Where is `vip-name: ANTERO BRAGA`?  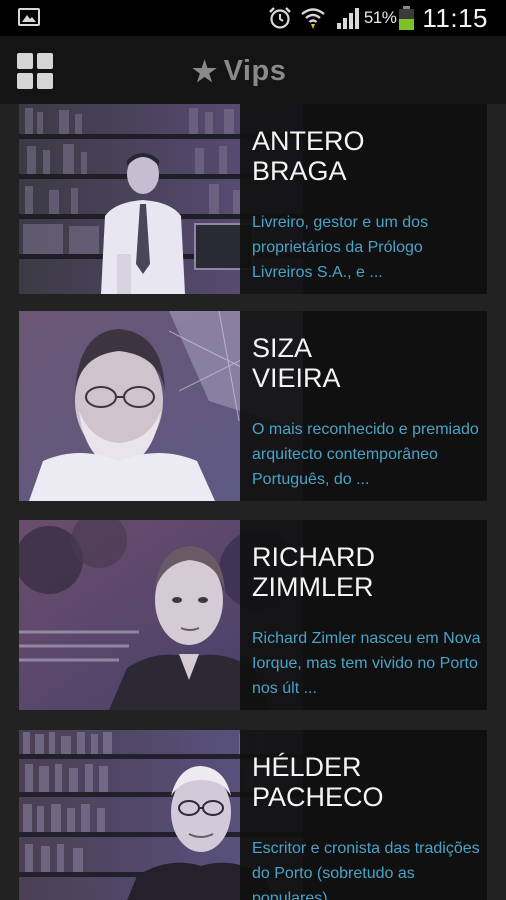 vip-name: ANTERO BRAGA is located at coordinates (308, 156).